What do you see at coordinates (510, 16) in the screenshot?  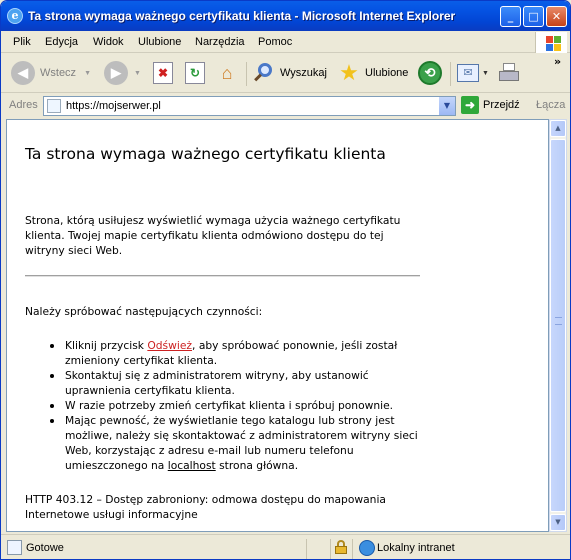 I see `minimize-button: _` at bounding box center [510, 16].